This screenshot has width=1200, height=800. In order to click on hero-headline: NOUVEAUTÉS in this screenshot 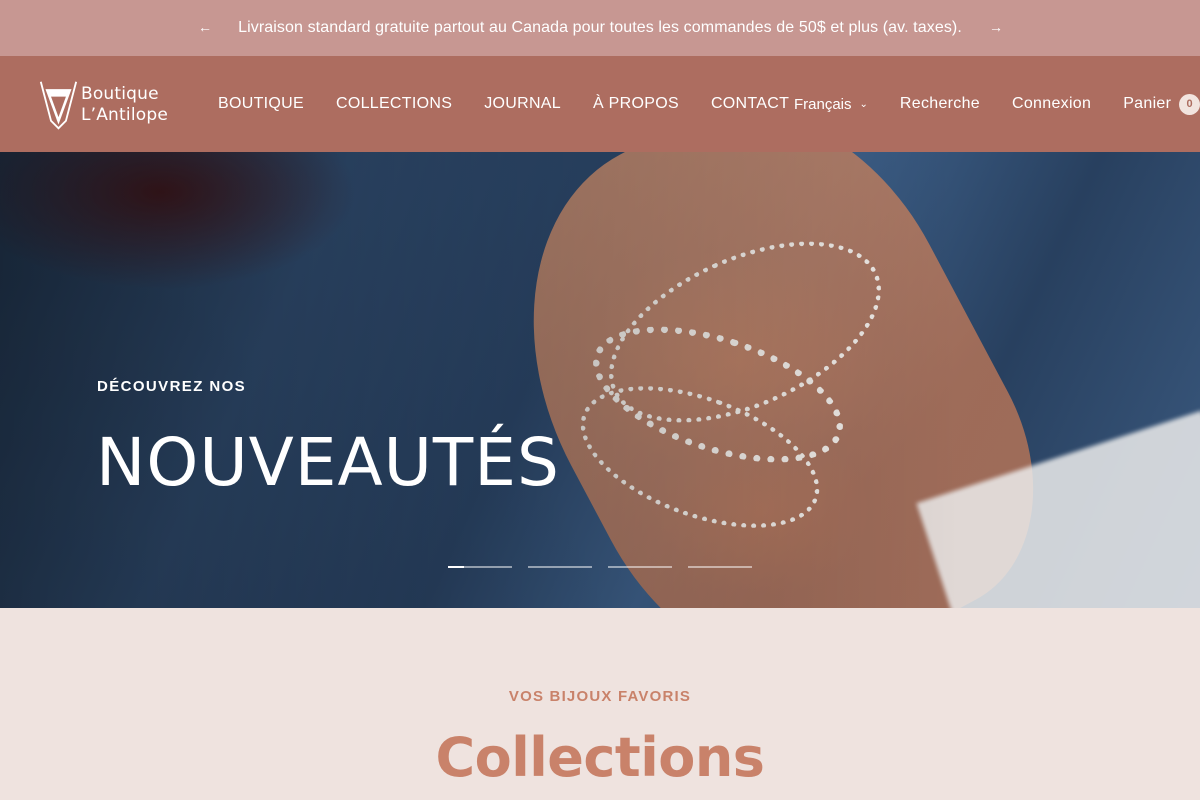, I will do `click(328, 462)`.